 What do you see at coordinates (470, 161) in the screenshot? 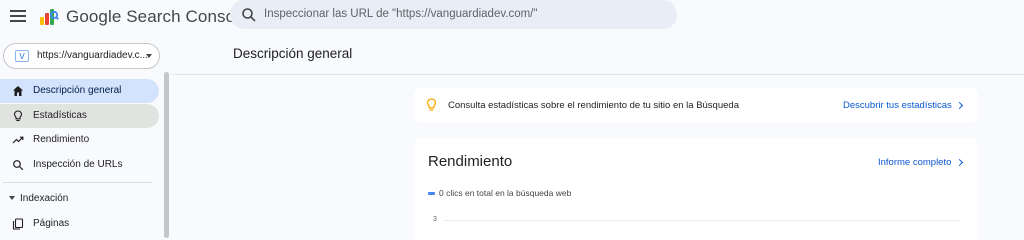
I see `performance-title: Rendimiento` at bounding box center [470, 161].